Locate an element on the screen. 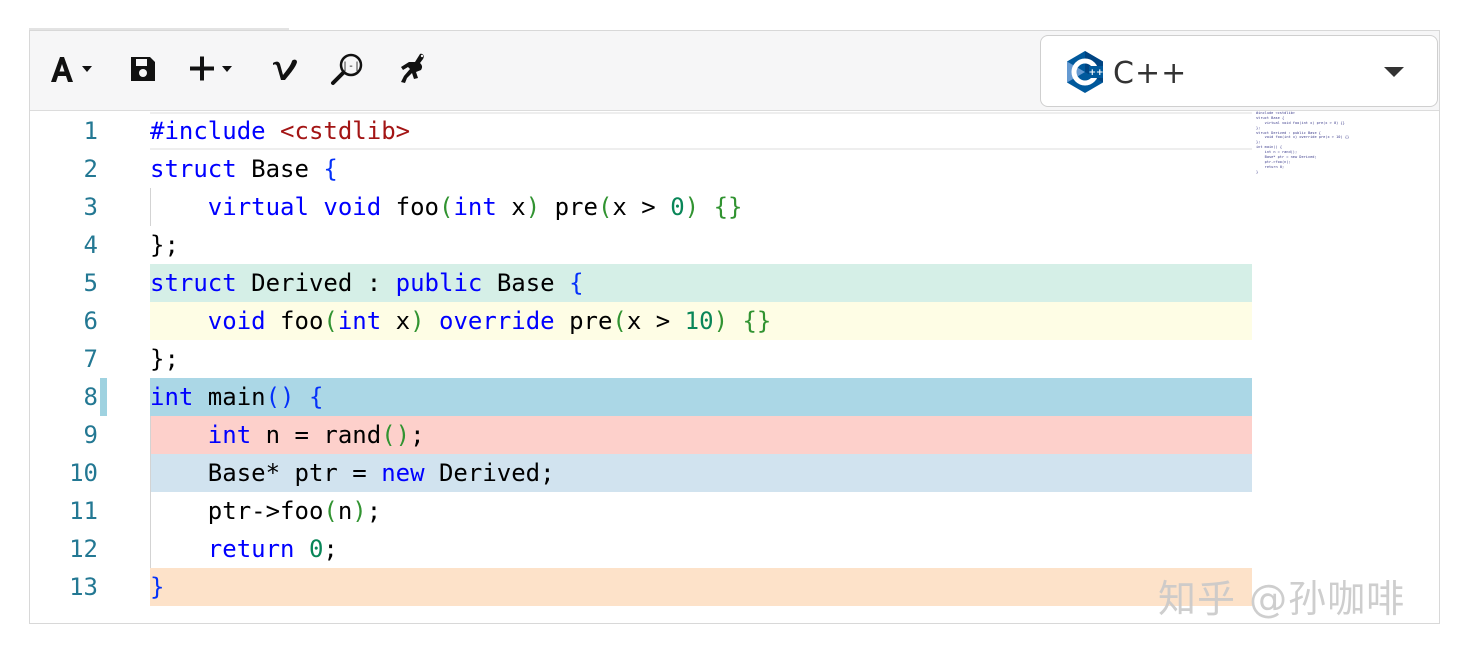  code-token: foo is located at coordinates (417, 207).